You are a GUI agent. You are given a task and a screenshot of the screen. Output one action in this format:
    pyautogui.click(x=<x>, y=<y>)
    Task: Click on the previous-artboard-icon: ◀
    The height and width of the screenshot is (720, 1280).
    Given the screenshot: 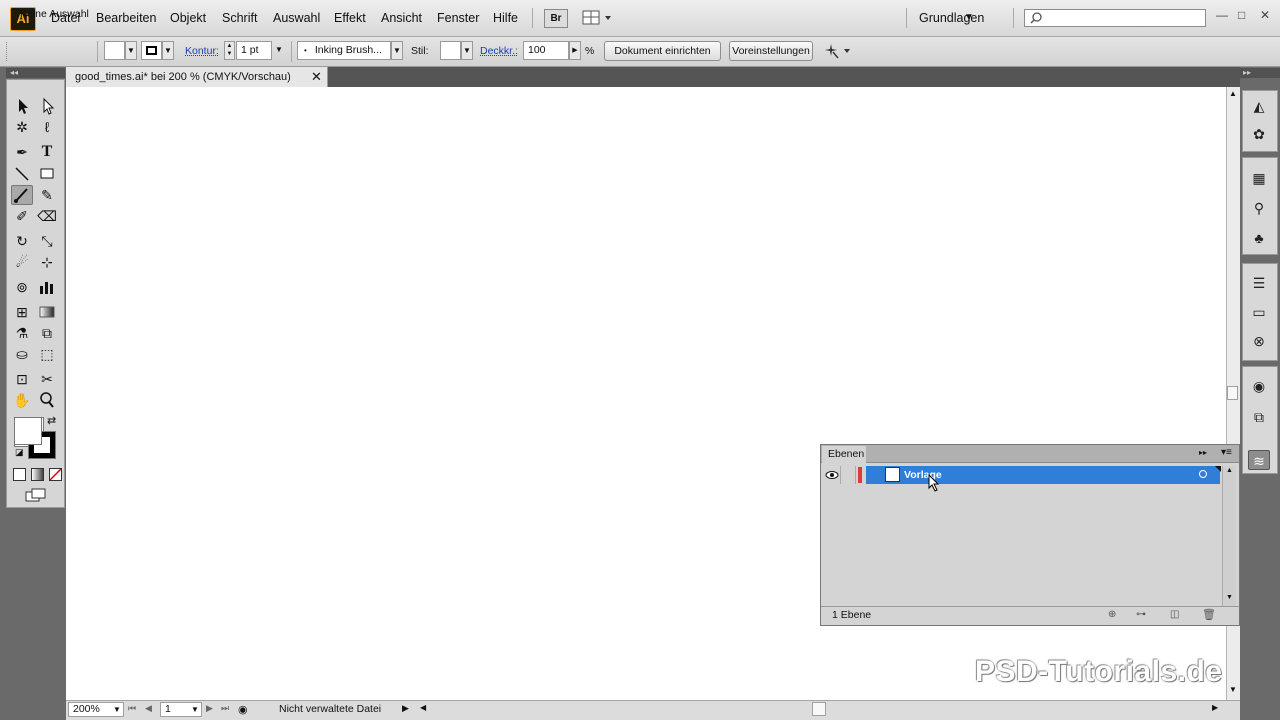 What is the action you would take?
    pyautogui.click(x=148, y=708)
    